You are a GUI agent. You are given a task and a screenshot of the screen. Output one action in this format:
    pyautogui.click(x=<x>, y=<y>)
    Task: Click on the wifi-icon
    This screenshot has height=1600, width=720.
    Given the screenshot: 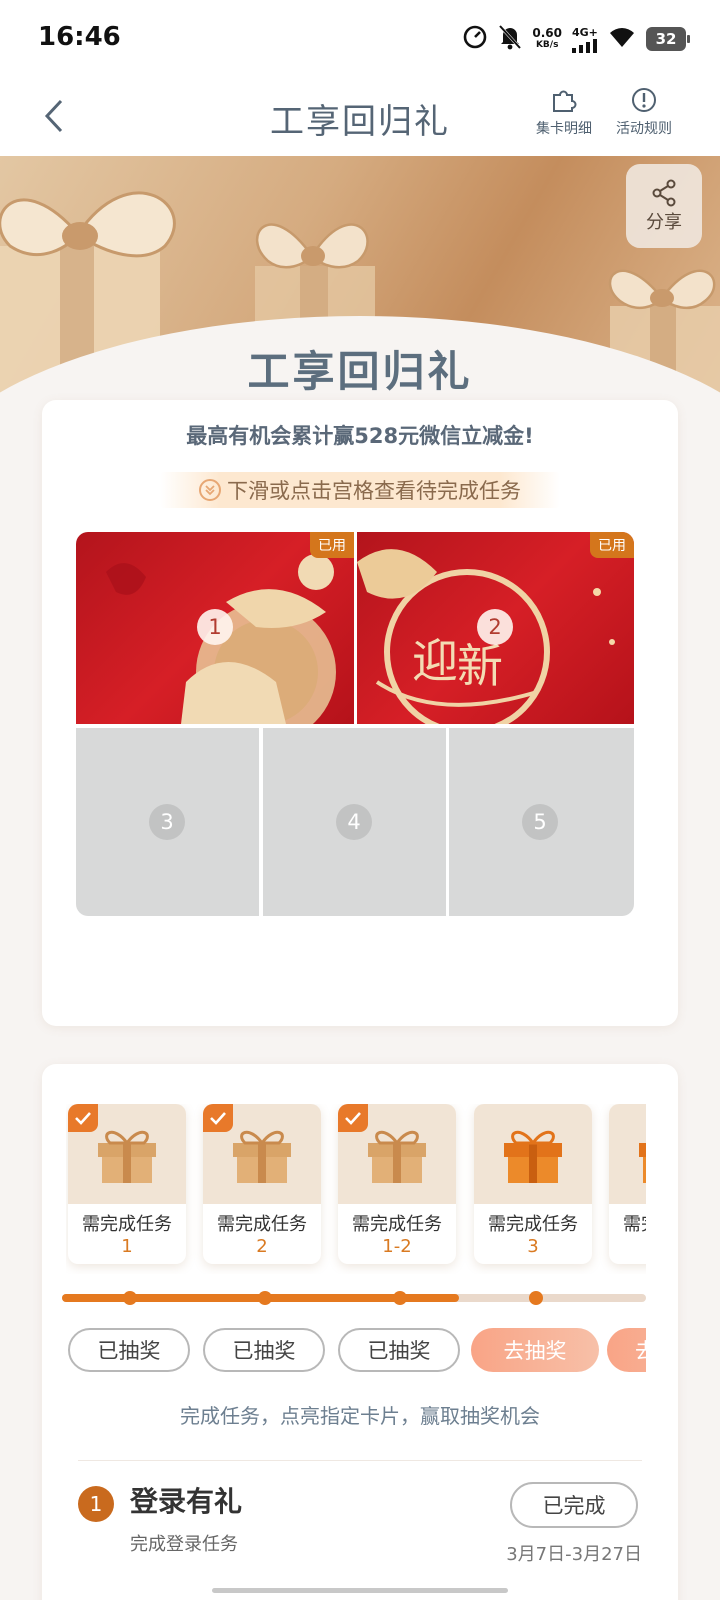 What is the action you would take?
    pyautogui.click(x=622, y=39)
    